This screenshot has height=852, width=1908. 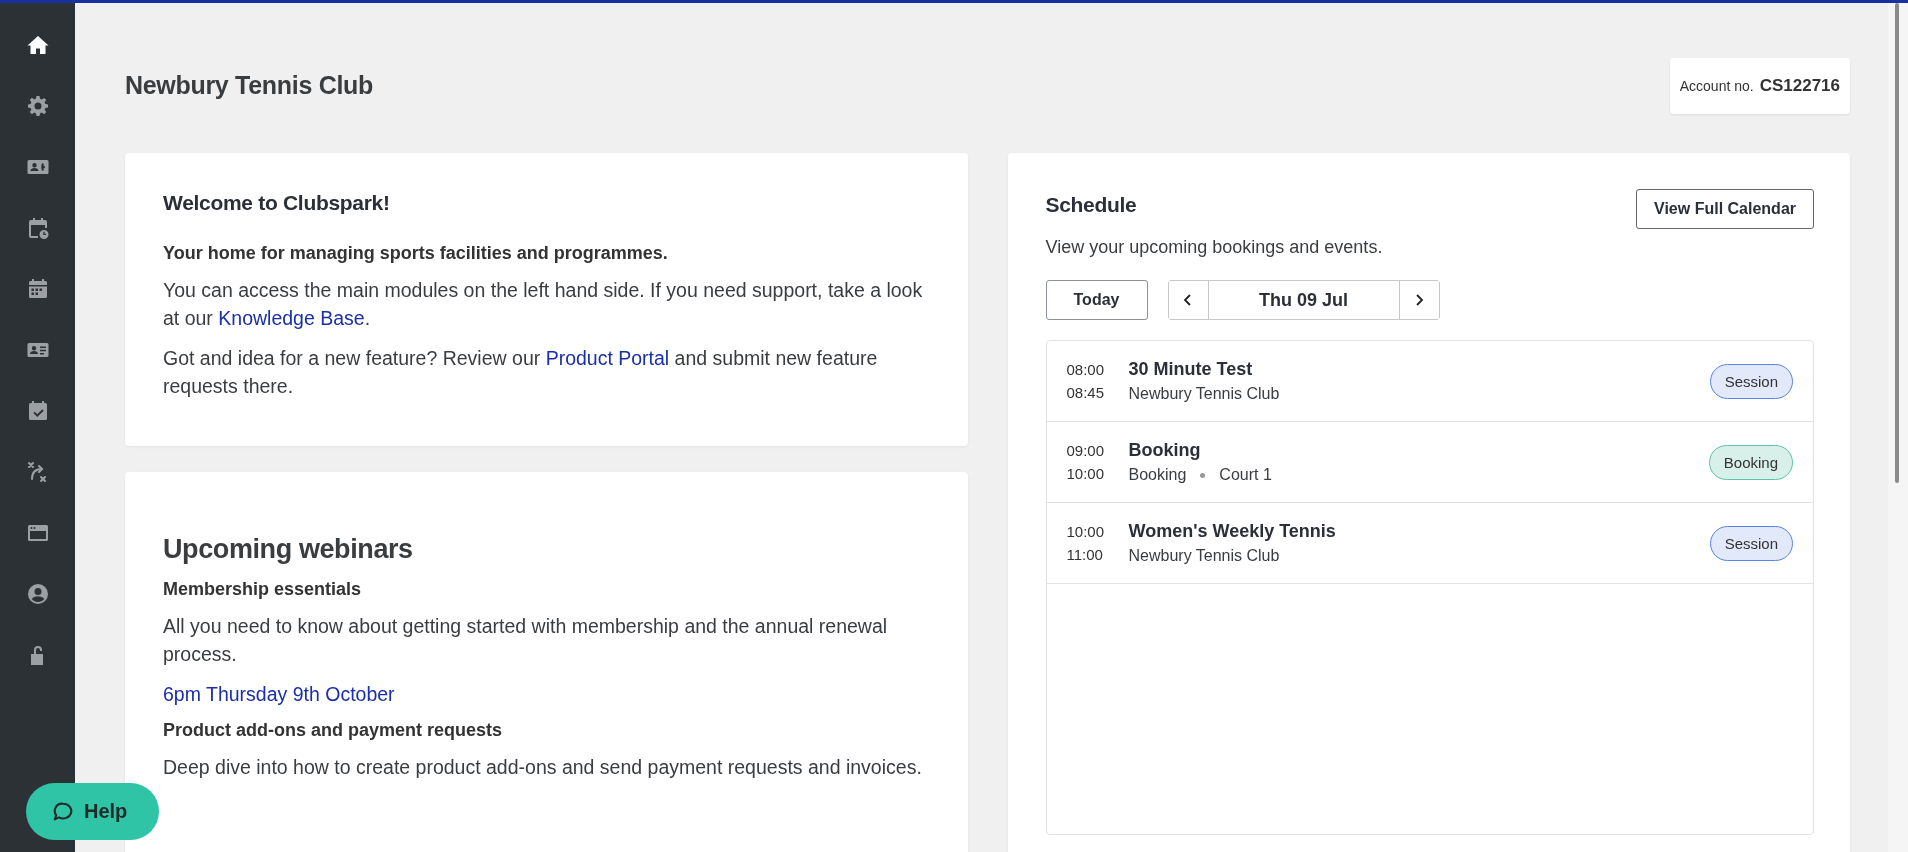 What do you see at coordinates (249, 85) in the screenshot?
I see `page-title: Newbury Tennis Club` at bounding box center [249, 85].